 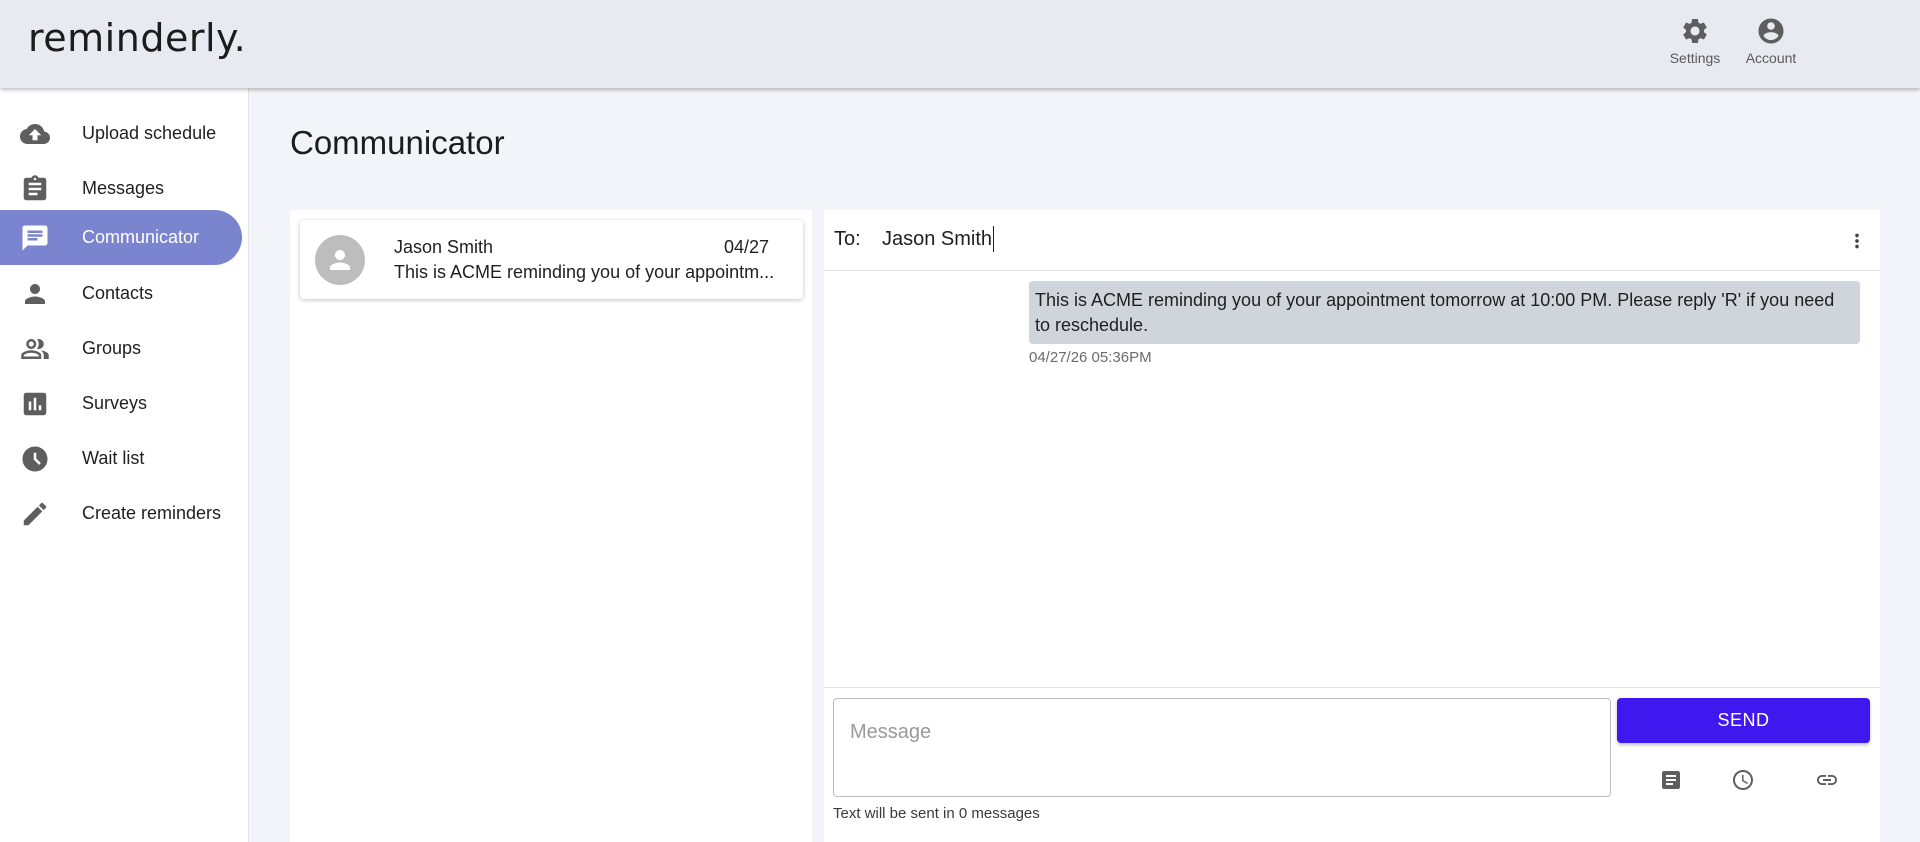 What do you see at coordinates (1352, 240) in the screenshot?
I see `recipient-row: To: Jason Smith` at bounding box center [1352, 240].